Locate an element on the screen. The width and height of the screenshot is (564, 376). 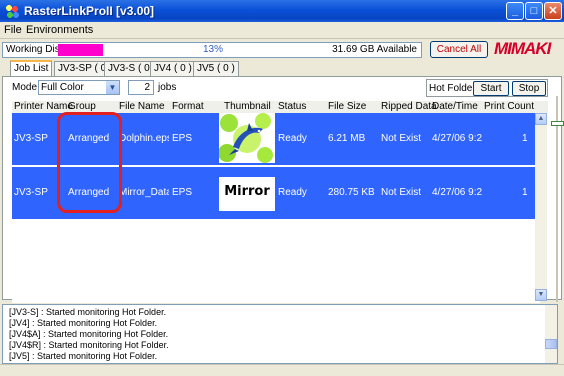
jobs-unit-label: jobs is located at coordinates (167, 87).